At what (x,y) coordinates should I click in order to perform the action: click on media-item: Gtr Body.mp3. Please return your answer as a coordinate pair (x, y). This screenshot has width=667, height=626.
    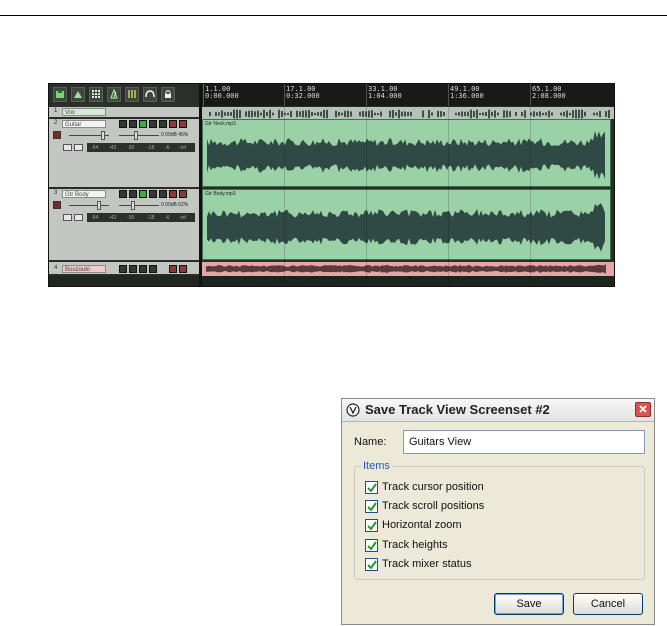
    Looking at the image, I should click on (406, 224).